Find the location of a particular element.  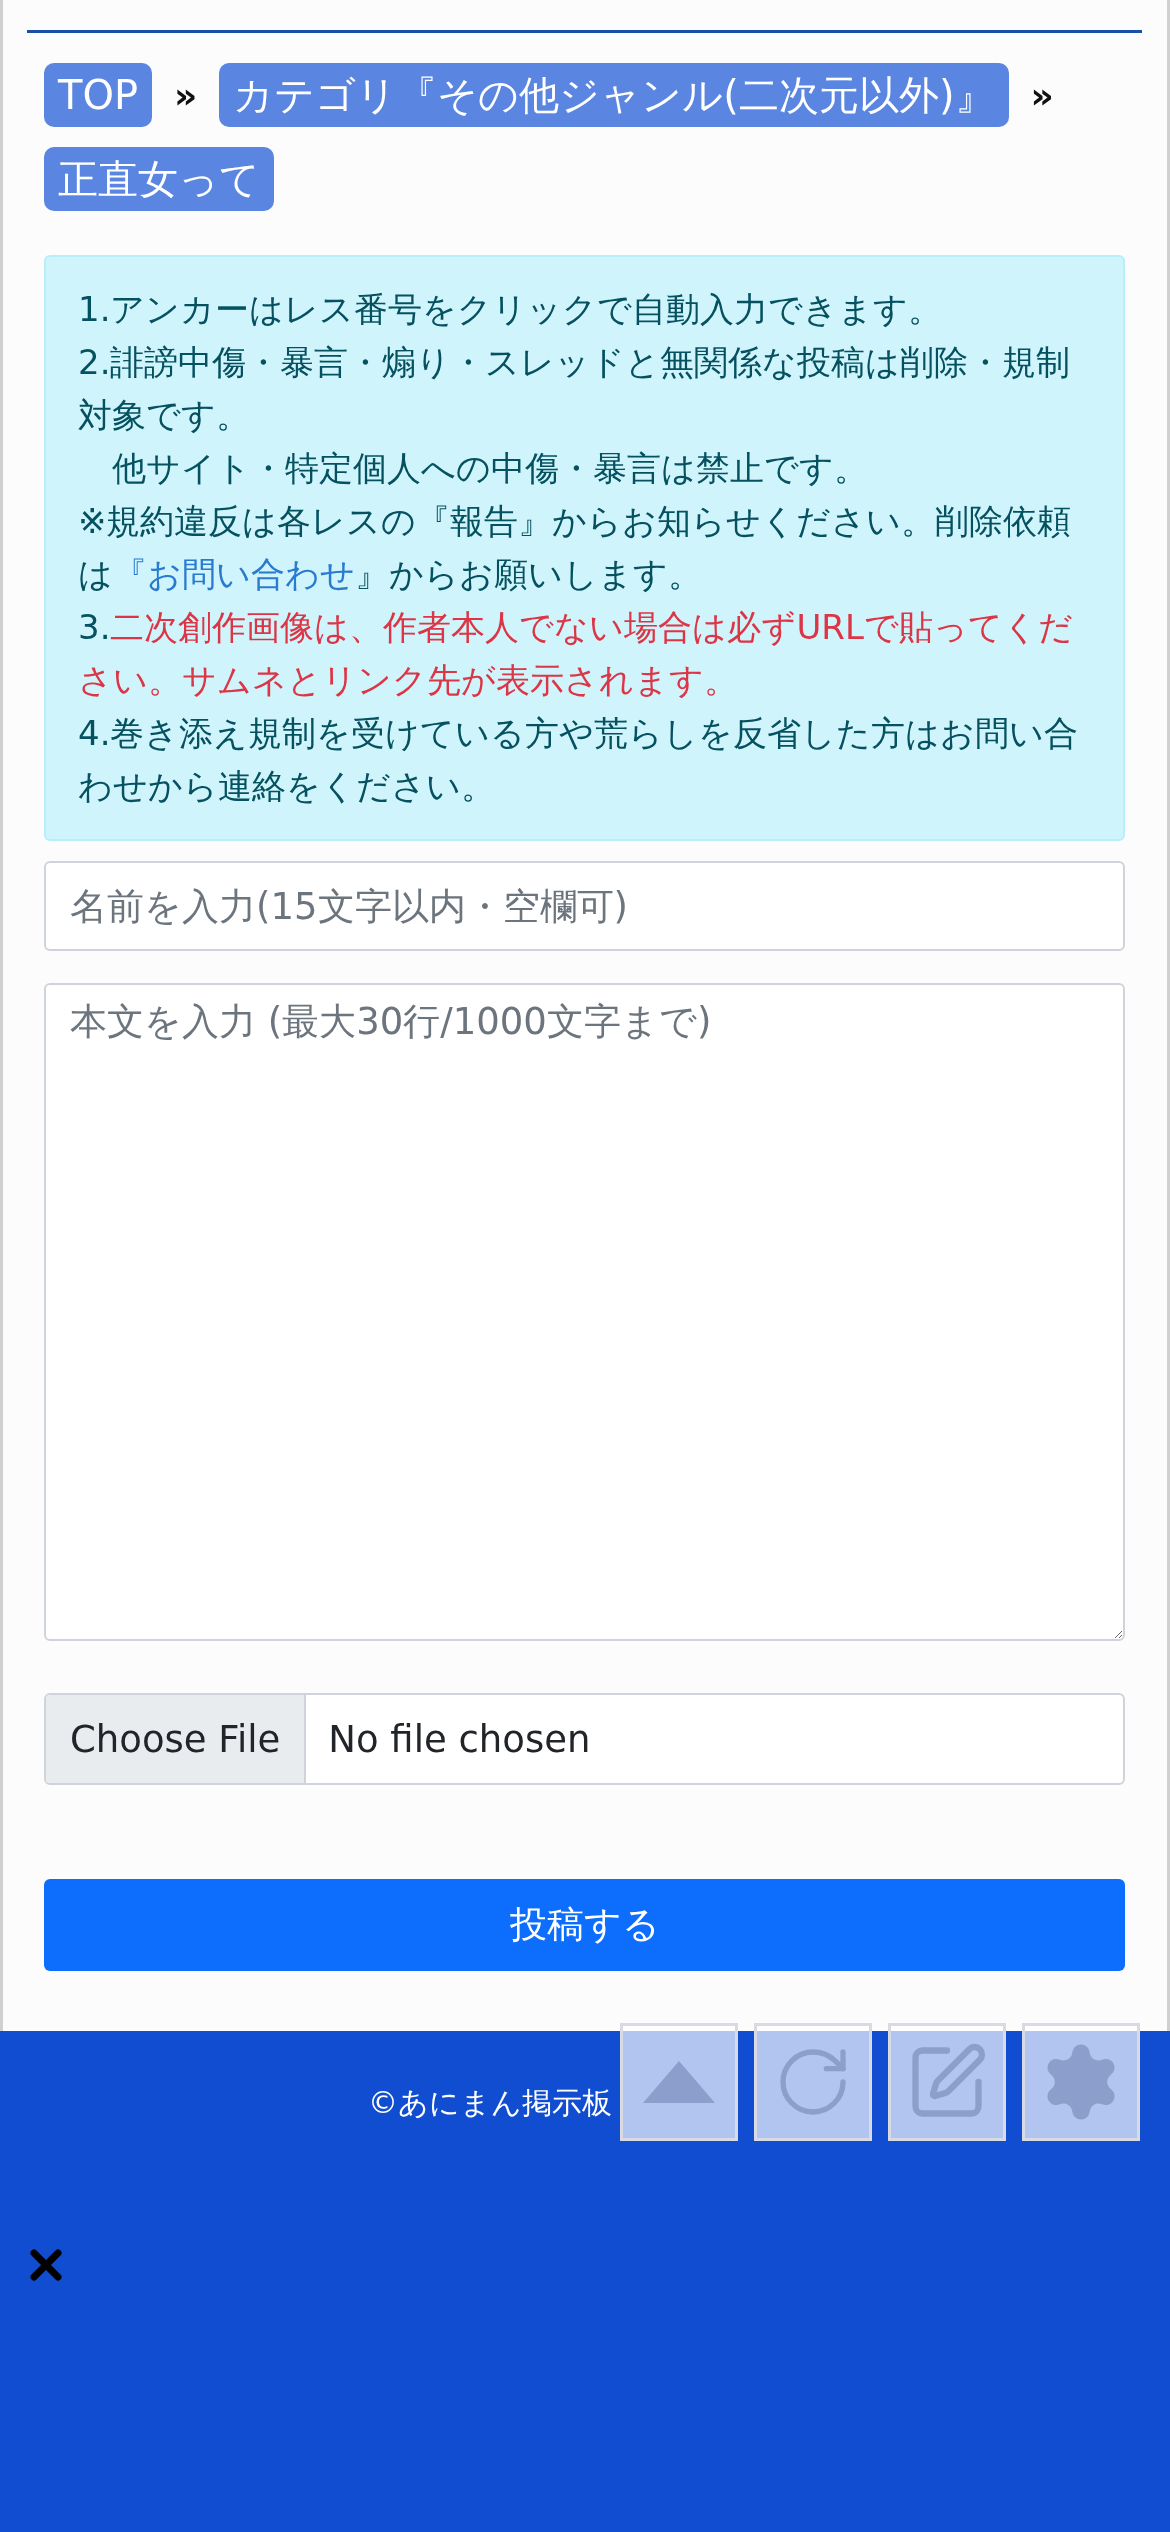

name-field: 名前を入力(15文字以内・空欄可) is located at coordinates (584, 906).